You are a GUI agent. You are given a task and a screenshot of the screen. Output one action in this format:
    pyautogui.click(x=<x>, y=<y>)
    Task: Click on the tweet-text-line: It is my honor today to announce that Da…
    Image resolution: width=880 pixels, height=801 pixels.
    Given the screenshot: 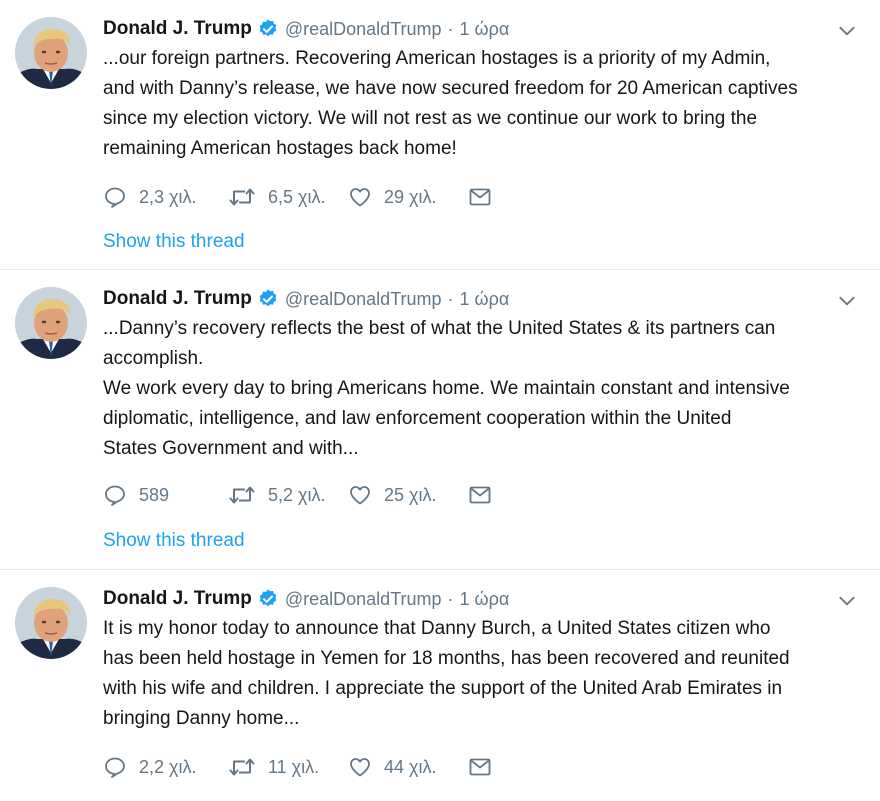 What is the action you would take?
    pyautogui.click(x=437, y=628)
    